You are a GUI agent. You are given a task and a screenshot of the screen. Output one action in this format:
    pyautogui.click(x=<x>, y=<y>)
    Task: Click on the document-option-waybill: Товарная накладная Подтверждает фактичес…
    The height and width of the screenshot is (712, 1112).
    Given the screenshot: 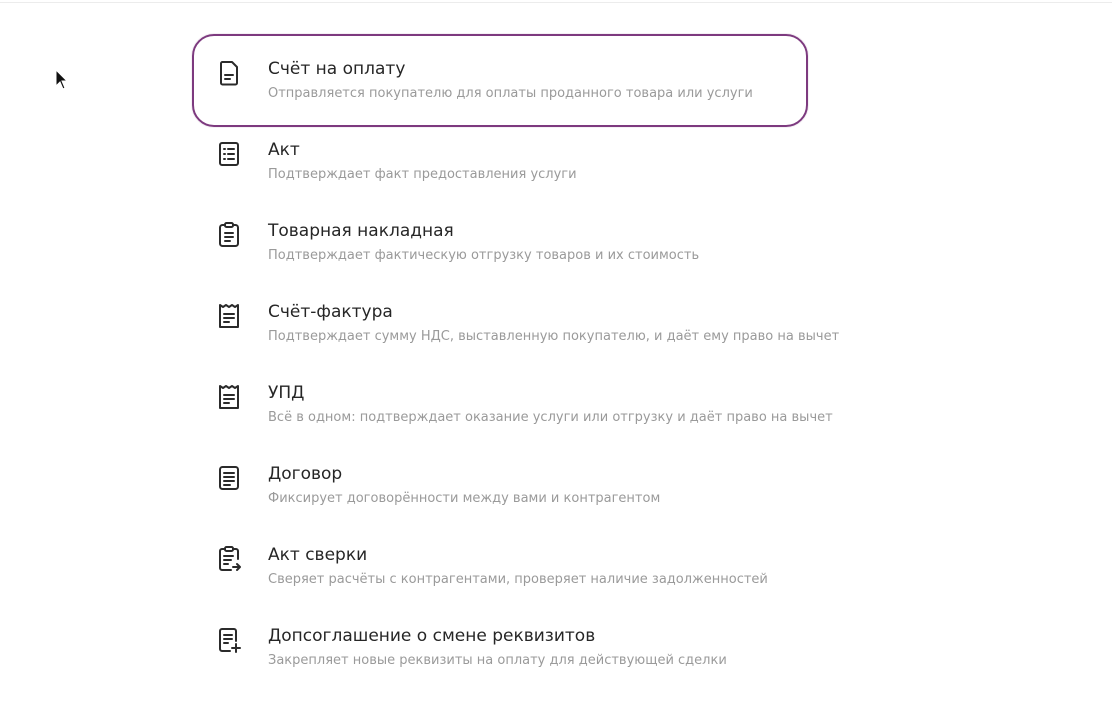 What is the action you would take?
    pyautogui.click(x=500, y=242)
    